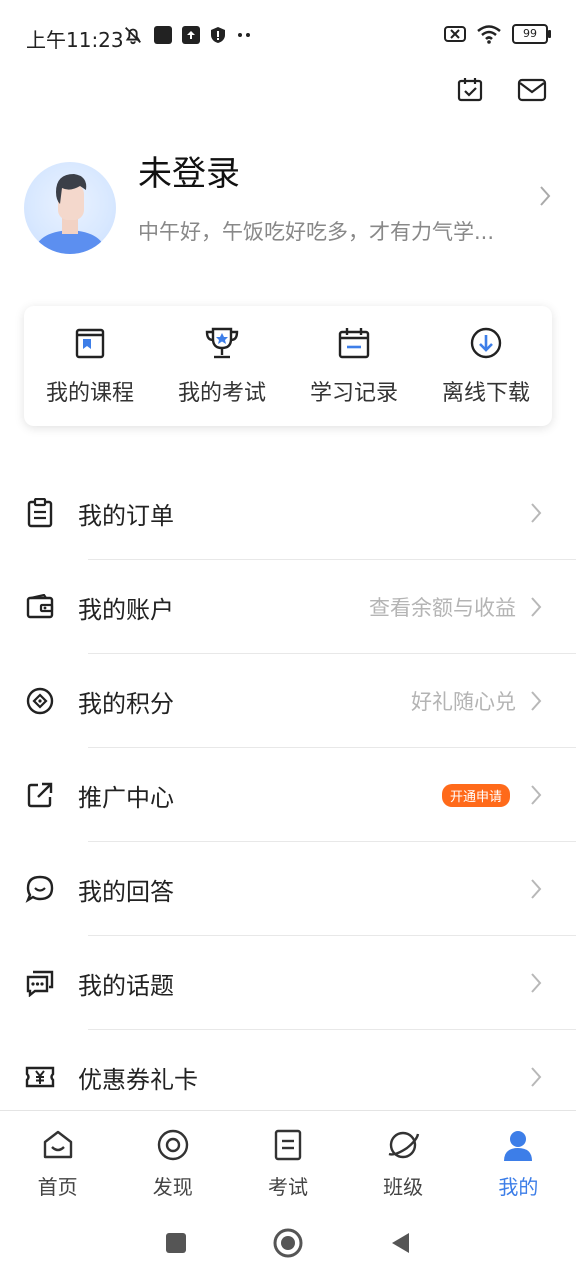 Image resolution: width=576 pixels, height=1280 pixels. I want to click on menu-my-answers: 我的回答, so click(288, 889).